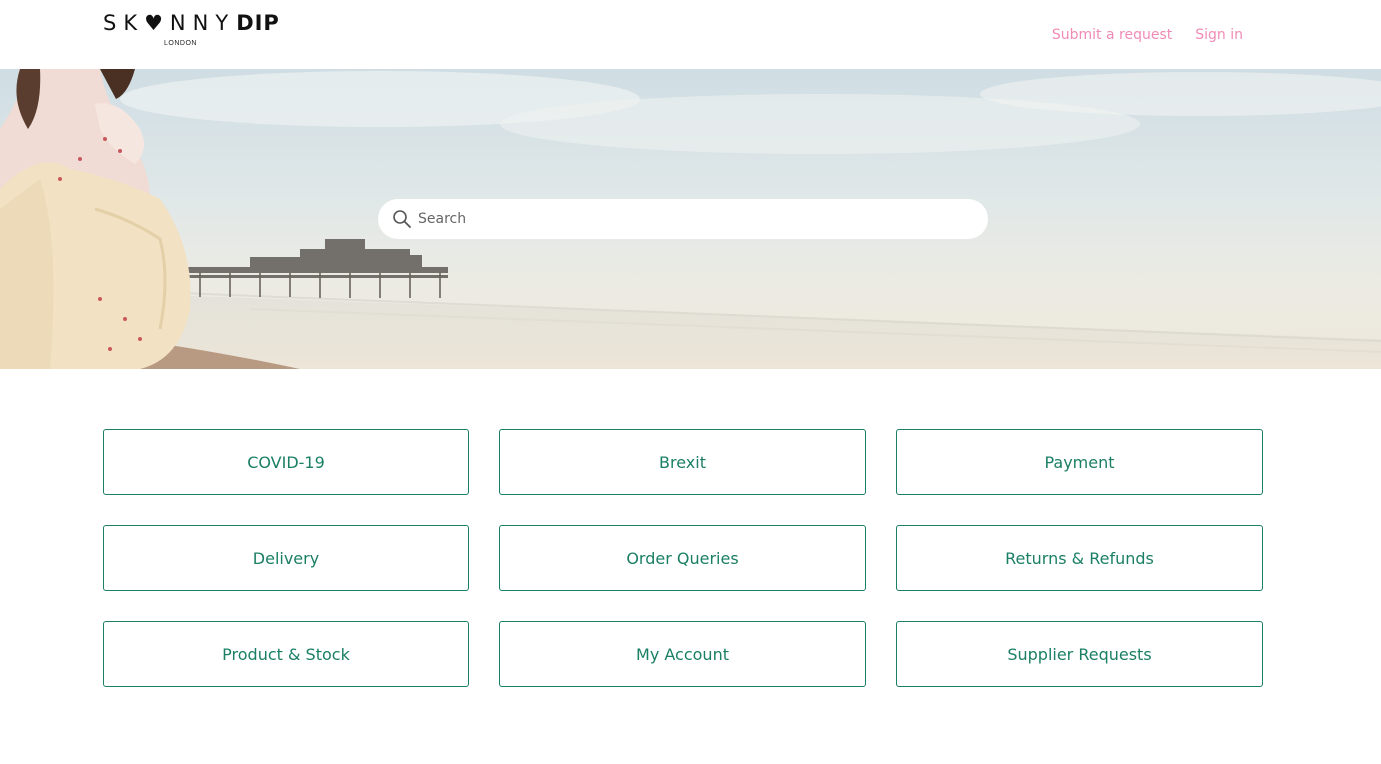 This screenshot has height=764, width=1381. I want to click on search-icon, so click(402, 219).